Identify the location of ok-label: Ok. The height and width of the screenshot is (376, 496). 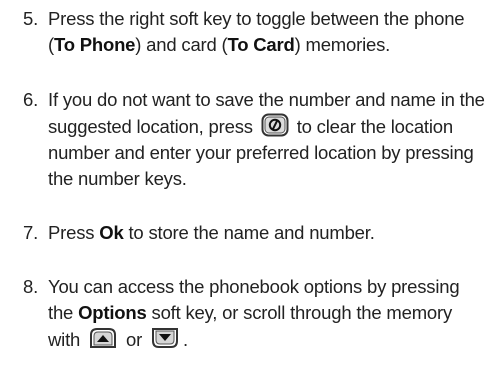
(111, 232).